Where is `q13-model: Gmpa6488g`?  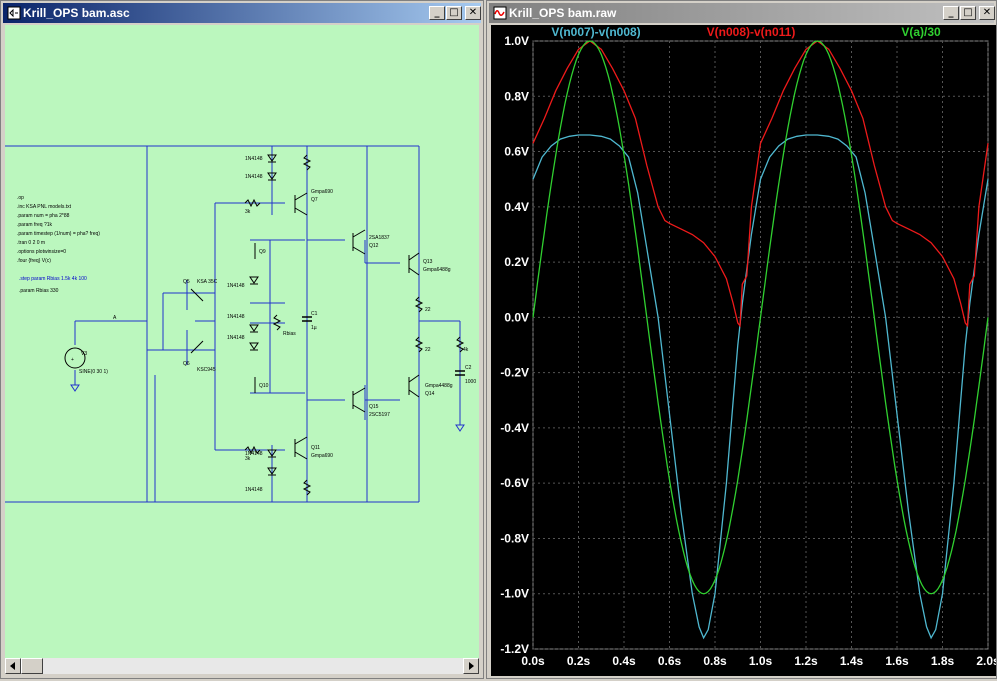
q13-model: Gmpa6488g is located at coordinates (437, 270).